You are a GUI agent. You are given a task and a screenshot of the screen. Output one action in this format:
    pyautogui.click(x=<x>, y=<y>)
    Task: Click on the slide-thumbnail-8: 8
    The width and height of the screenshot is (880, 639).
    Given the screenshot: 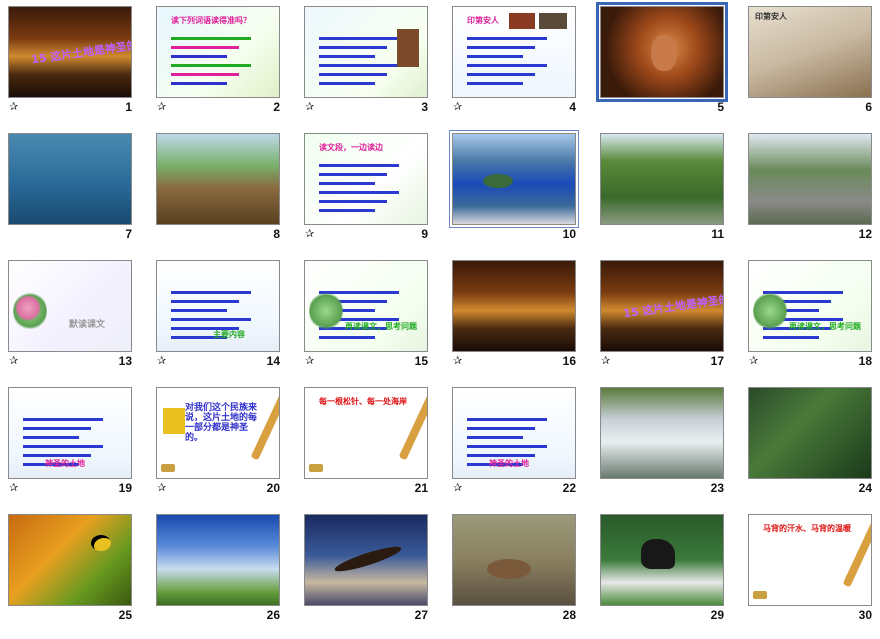 What is the action you would take?
    pyautogui.click(x=222, y=188)
    